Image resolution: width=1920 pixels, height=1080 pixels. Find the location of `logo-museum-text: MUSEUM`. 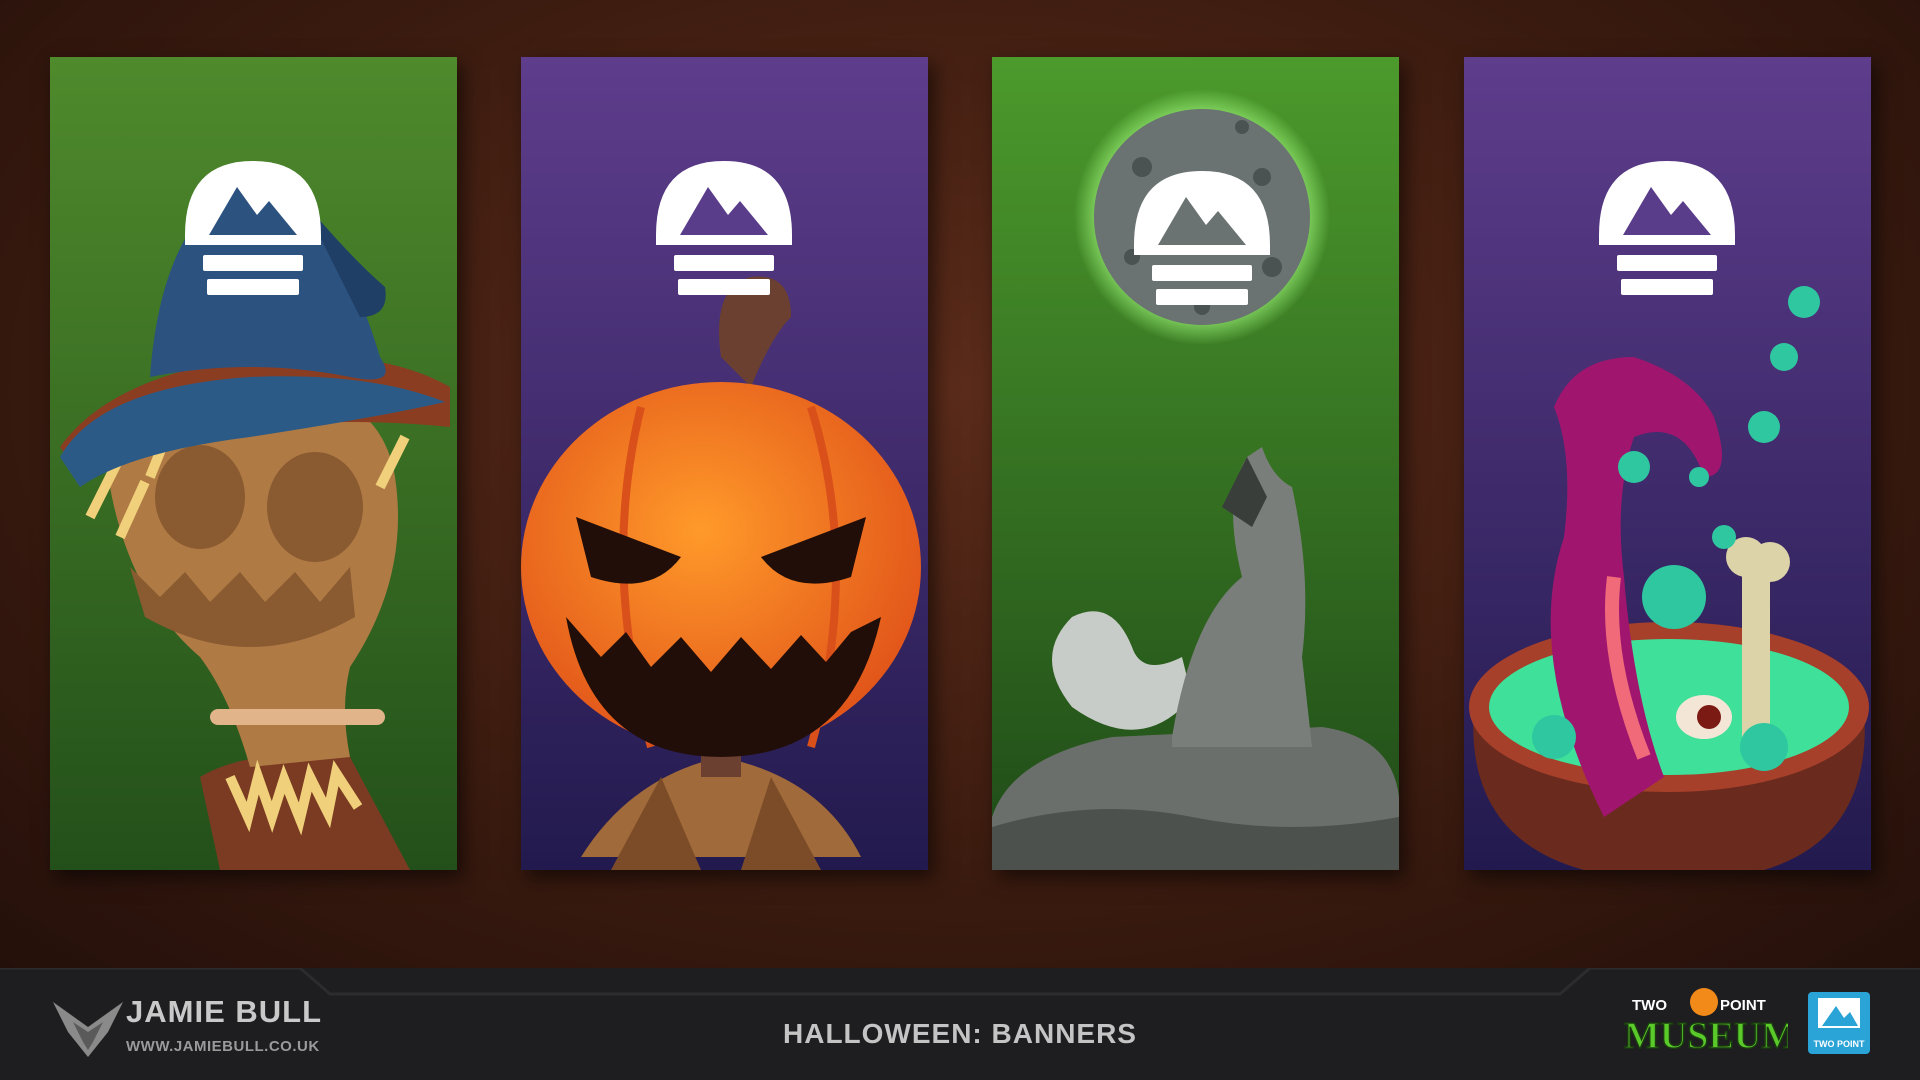

logo-museum-text: MUSEUM is located at coordinates (1706, 1035).